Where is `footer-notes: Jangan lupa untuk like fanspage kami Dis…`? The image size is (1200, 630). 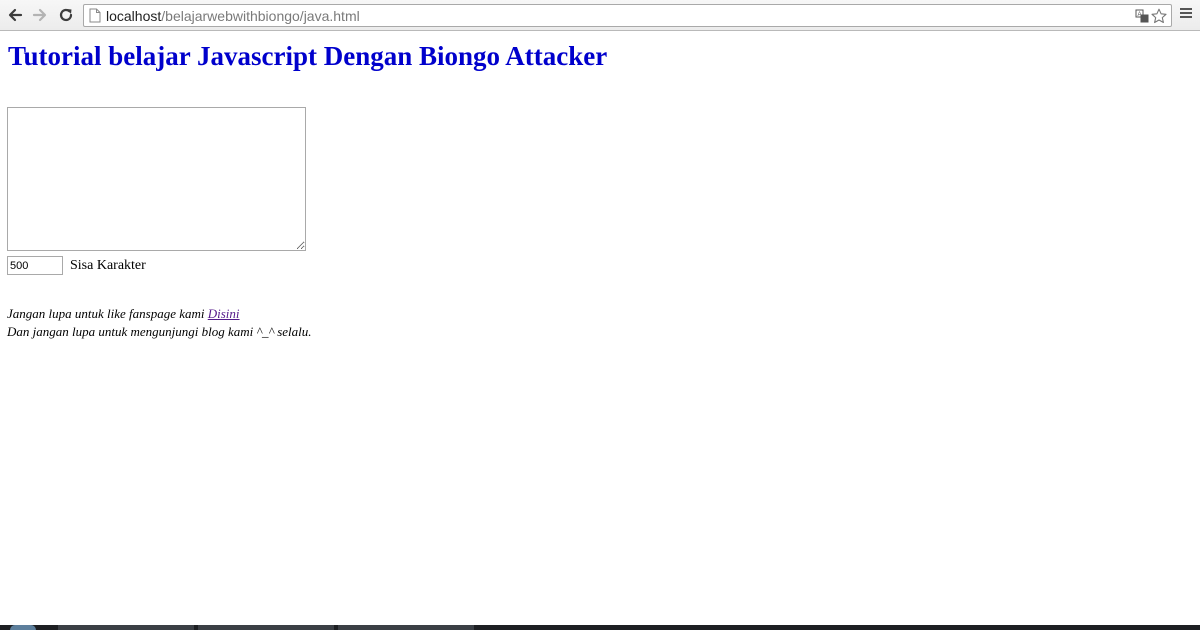 footer-notes: Jangan lupa untuk like fanspage kami Dis… is located at coordinates (159, 323).